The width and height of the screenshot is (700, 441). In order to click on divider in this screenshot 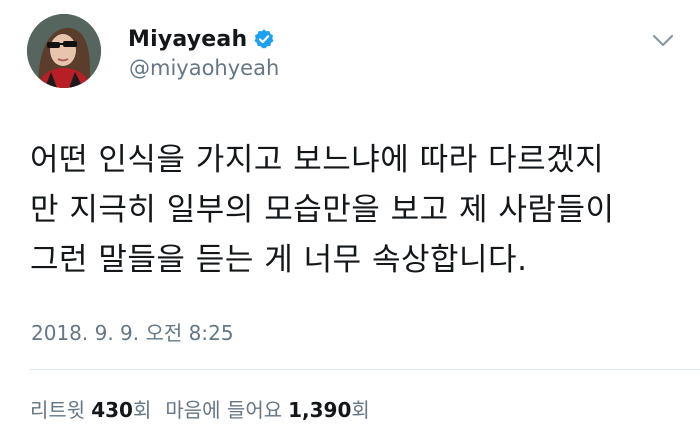, I will do `click(365, 369)`.